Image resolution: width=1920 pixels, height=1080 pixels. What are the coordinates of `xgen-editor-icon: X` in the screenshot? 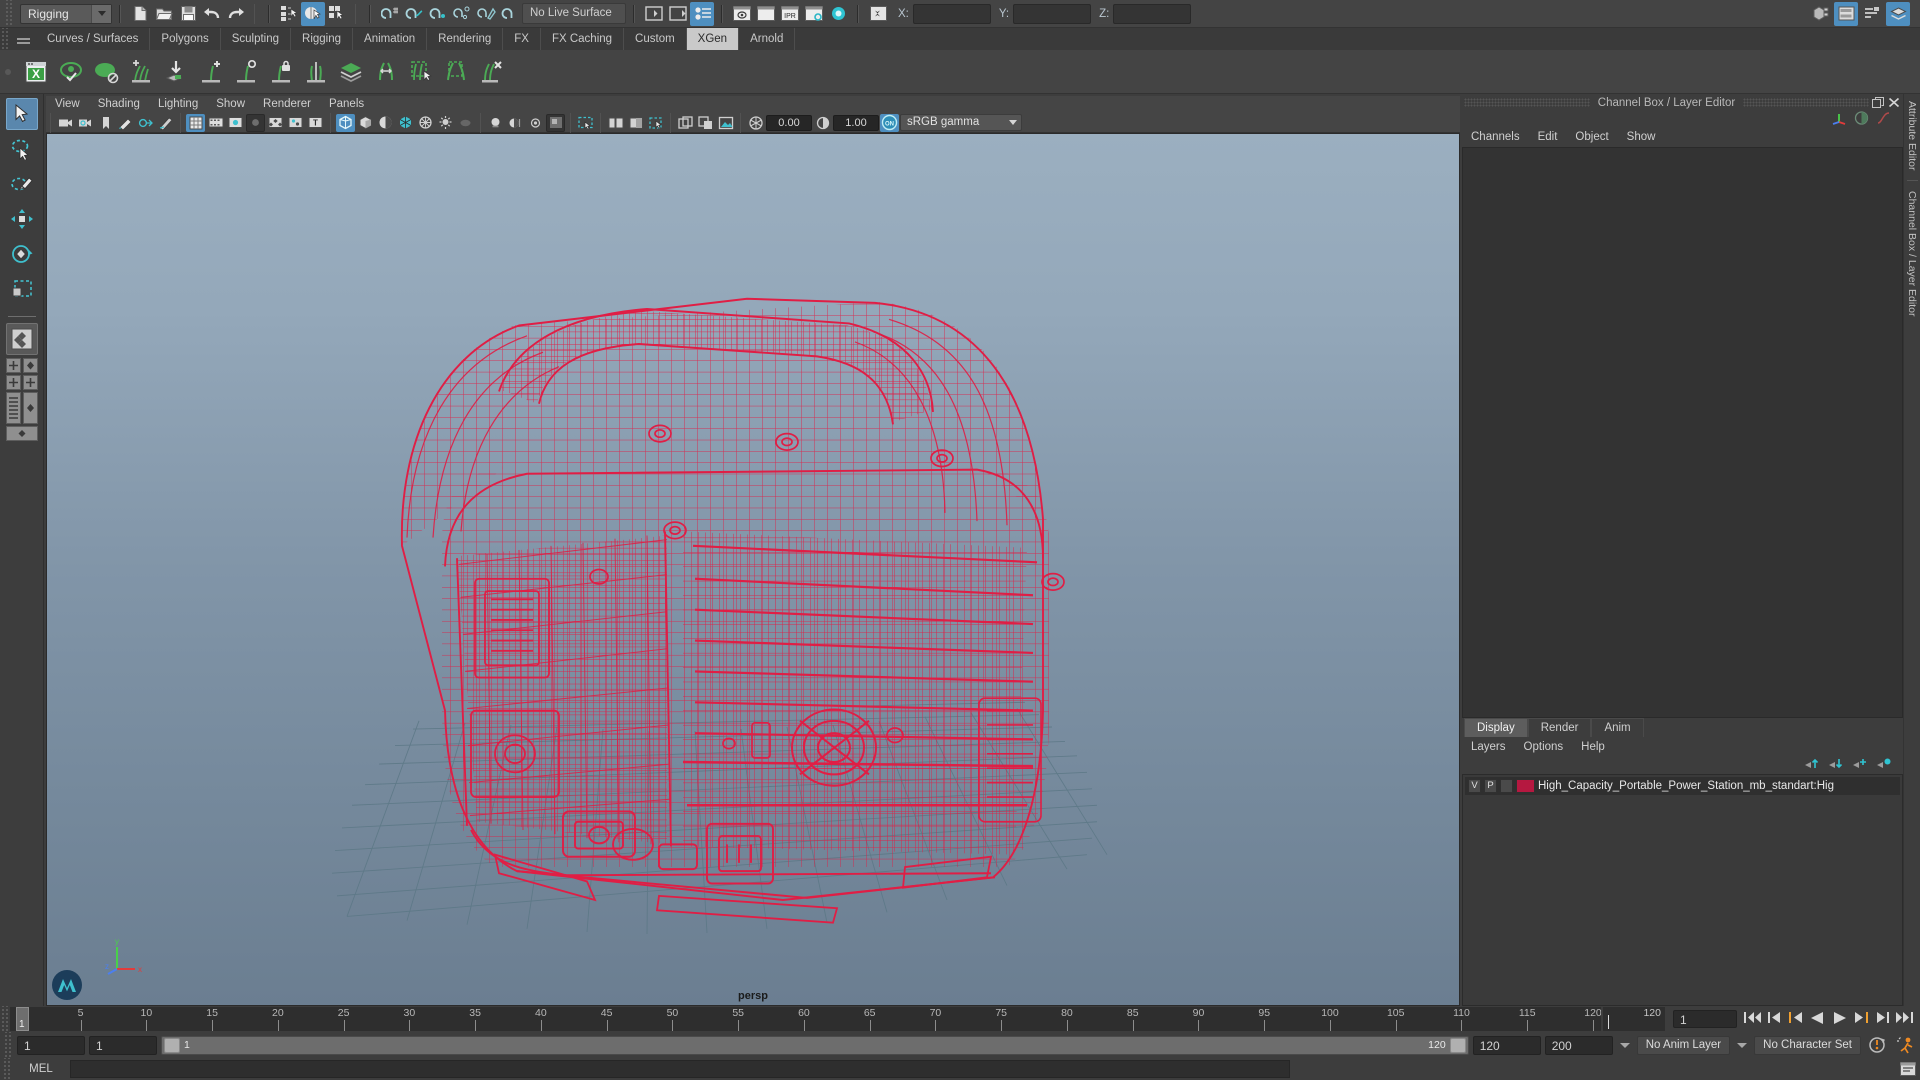 It's located at (36, 72).